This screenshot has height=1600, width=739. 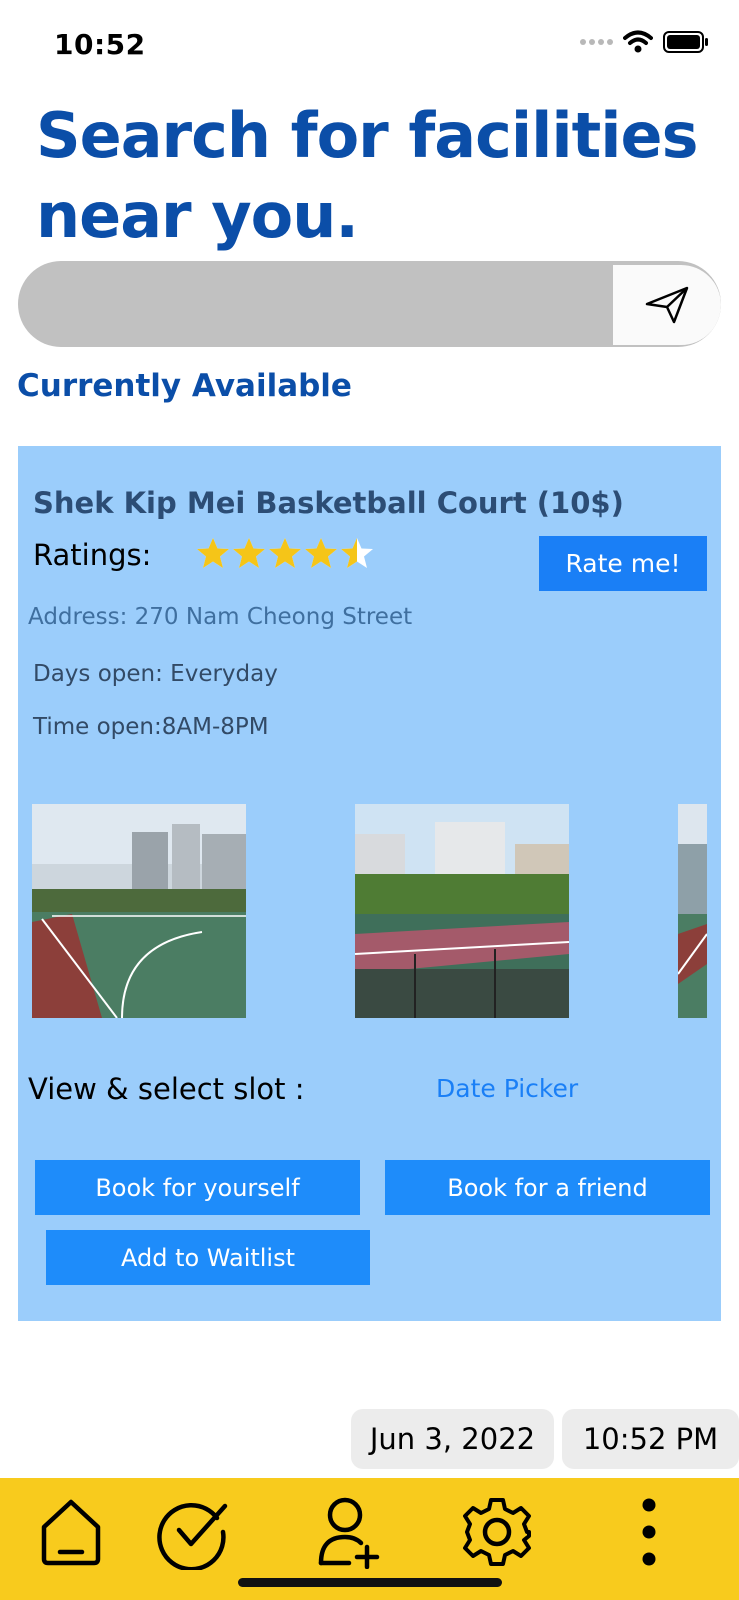 What do you see at coordinates (369, 45) in the screenshot?
I see `status-bar: 10:52` at bounding box center [369, 45].